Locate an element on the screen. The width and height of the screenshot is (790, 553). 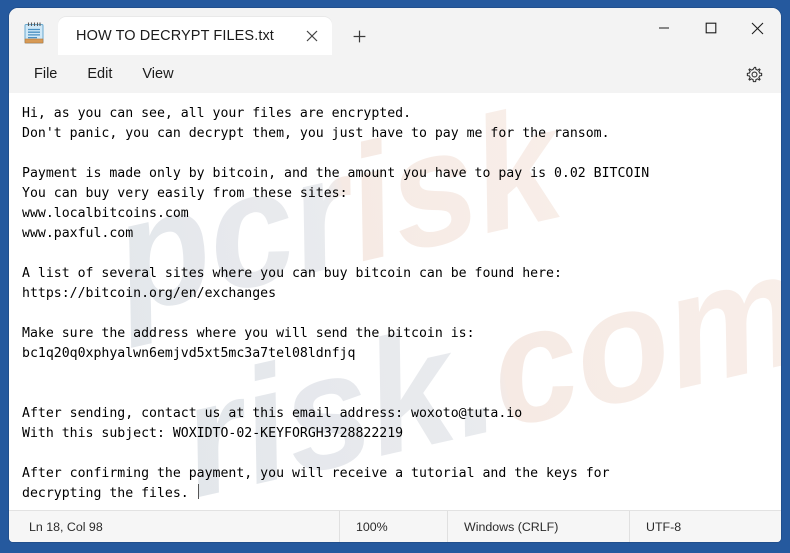
status-line-endings: Windows (CRLF) is located at coordinates (538, 526).